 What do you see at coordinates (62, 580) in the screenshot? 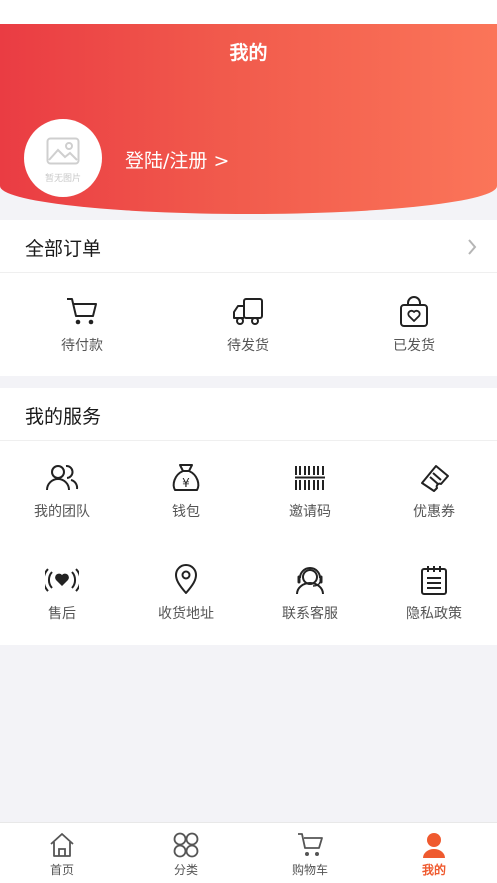
I see `after-sales-icon` at bounding box center [62, 580].